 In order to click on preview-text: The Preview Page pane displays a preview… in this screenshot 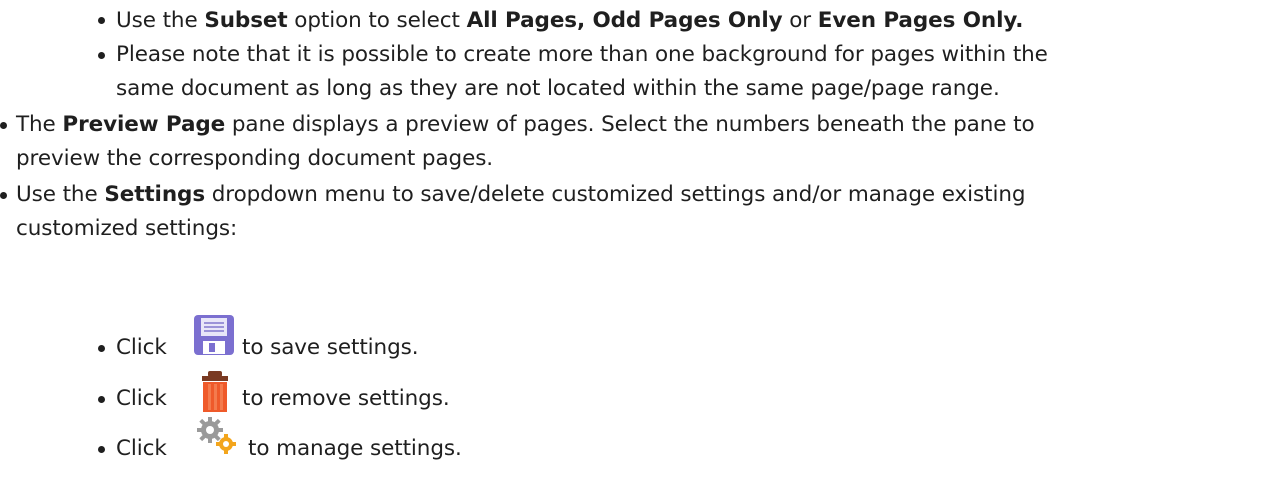, I will do `click(525, 125)`.